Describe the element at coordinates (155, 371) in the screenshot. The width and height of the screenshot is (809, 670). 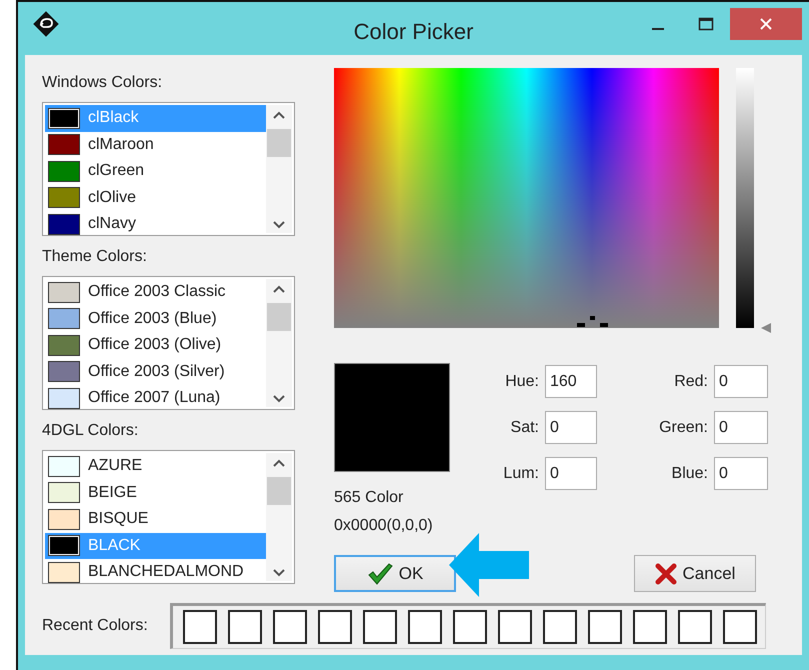
I see `color-list-item: Office 2003 (Silver)` at that location.